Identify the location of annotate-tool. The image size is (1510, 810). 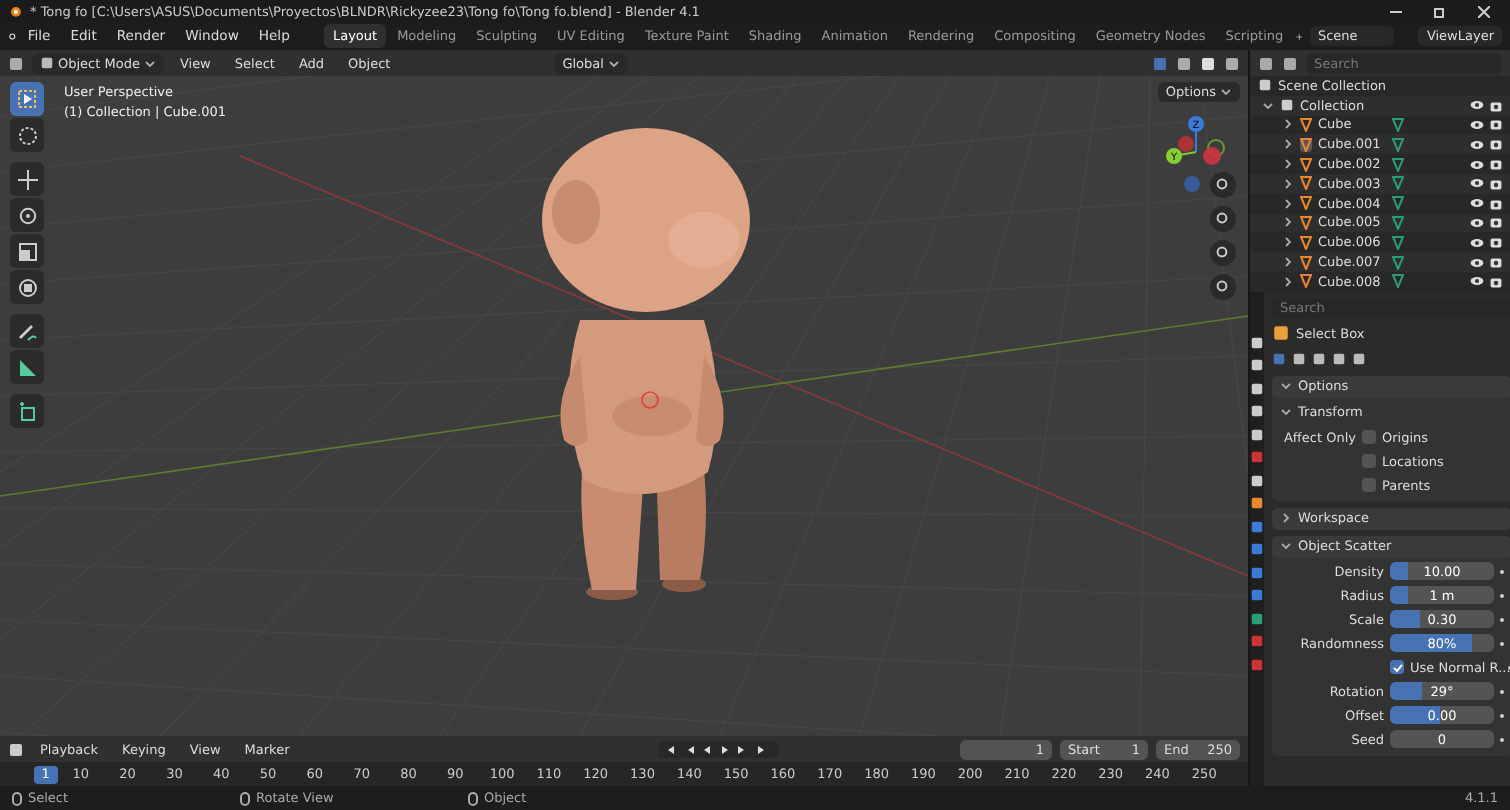
(27, 331).